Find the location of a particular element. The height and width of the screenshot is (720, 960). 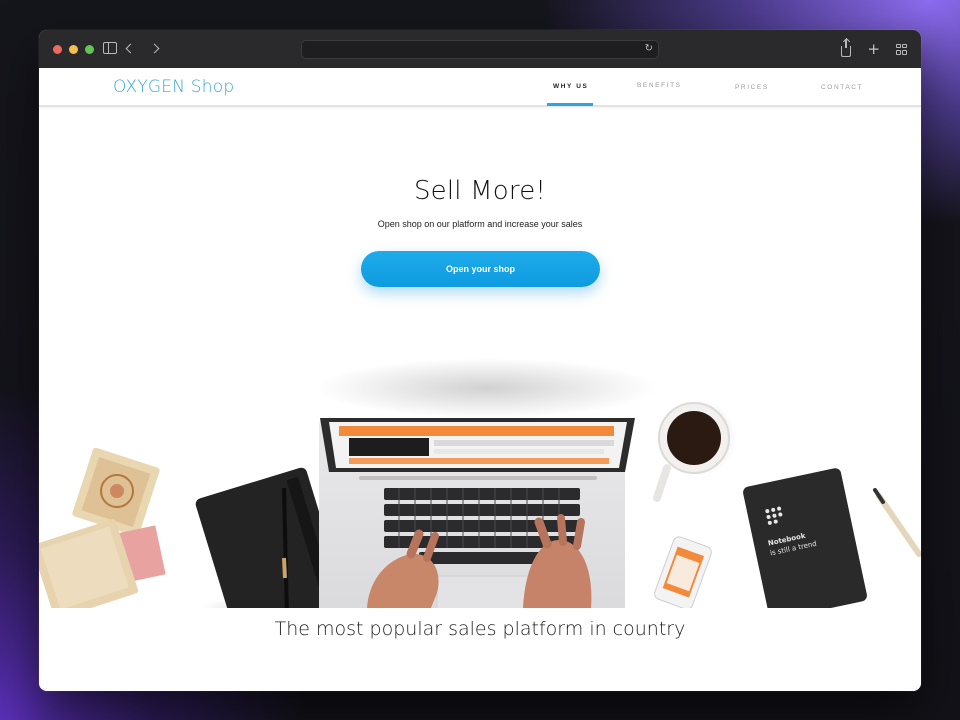

laptop is located at coordinates (487, 483).